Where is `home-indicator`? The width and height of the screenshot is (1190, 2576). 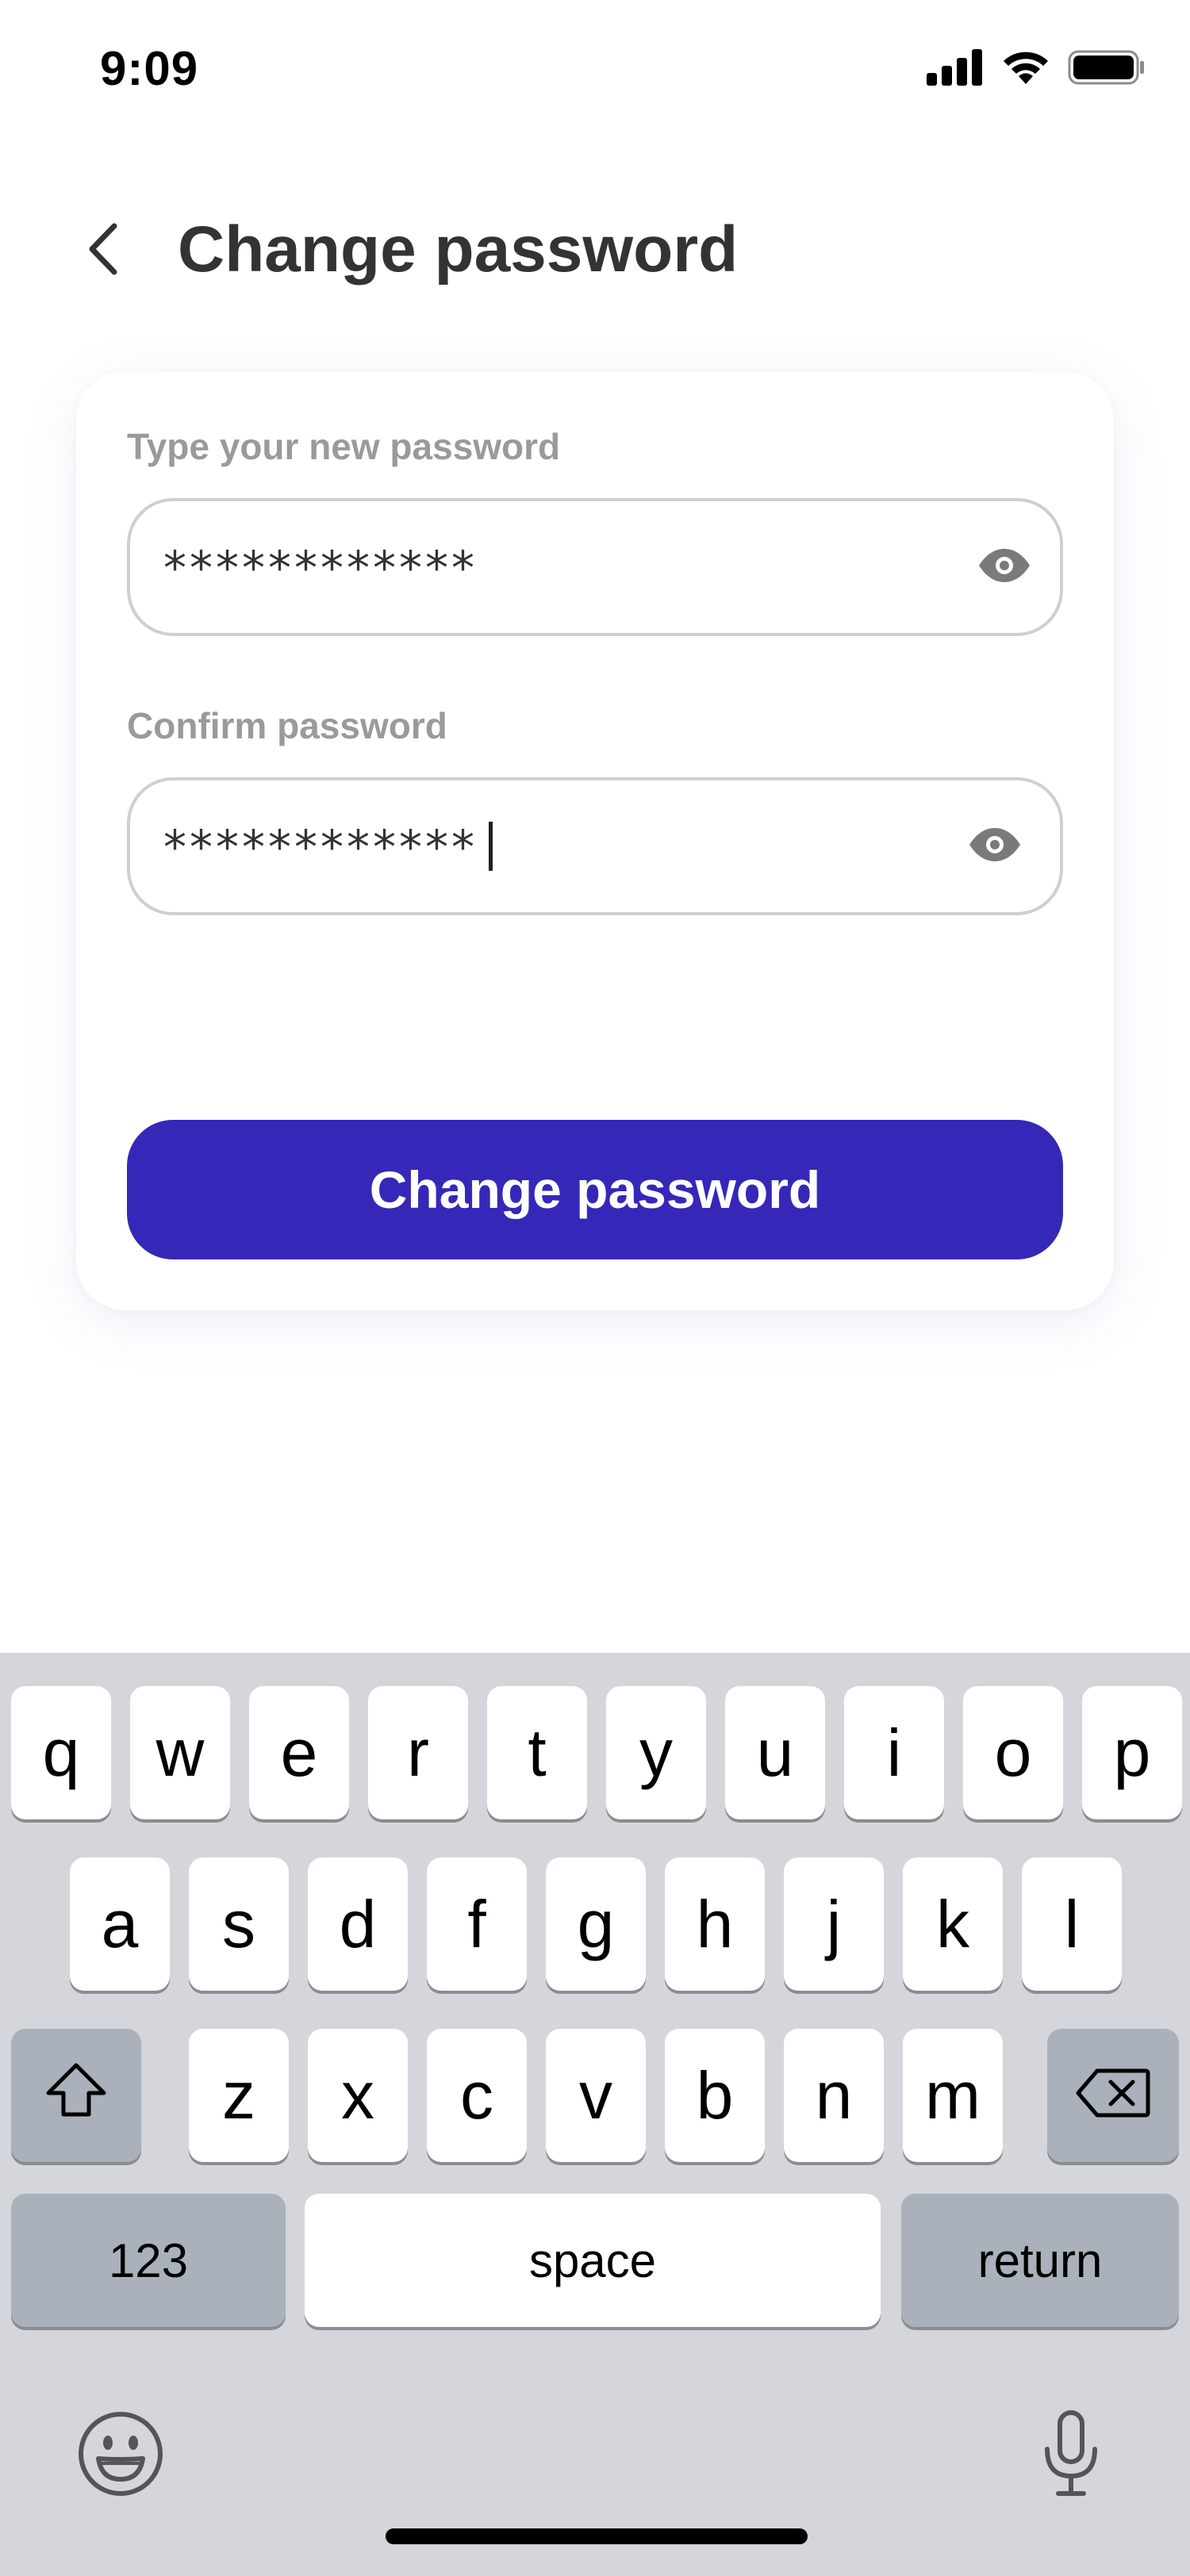
home-indicator is located at coordinates (597, 2536).